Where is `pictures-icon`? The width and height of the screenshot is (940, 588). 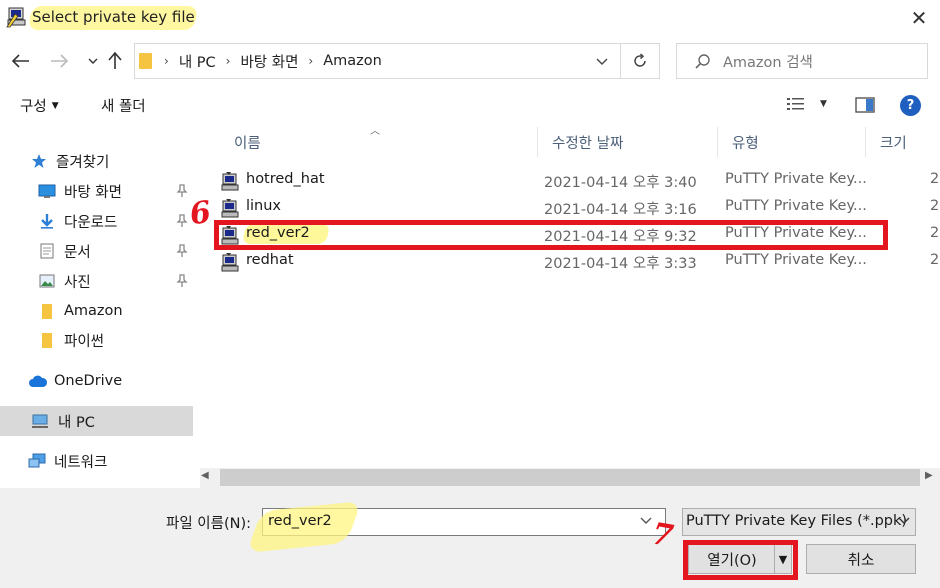 pictures-icon is located at coordinates (47, 281).